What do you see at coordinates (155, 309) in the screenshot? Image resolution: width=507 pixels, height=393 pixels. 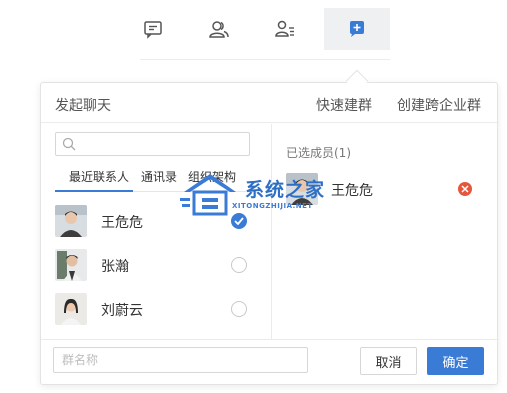 I see `contact-row: 刘蔚云` at bounding box center [155, 309].